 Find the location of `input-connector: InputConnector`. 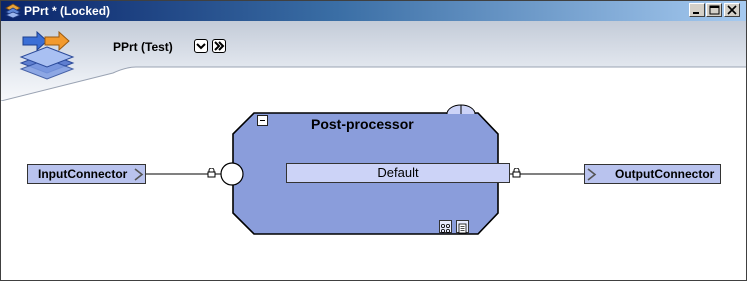

input-connector: InputConnector is located at coordinates (86, 174).